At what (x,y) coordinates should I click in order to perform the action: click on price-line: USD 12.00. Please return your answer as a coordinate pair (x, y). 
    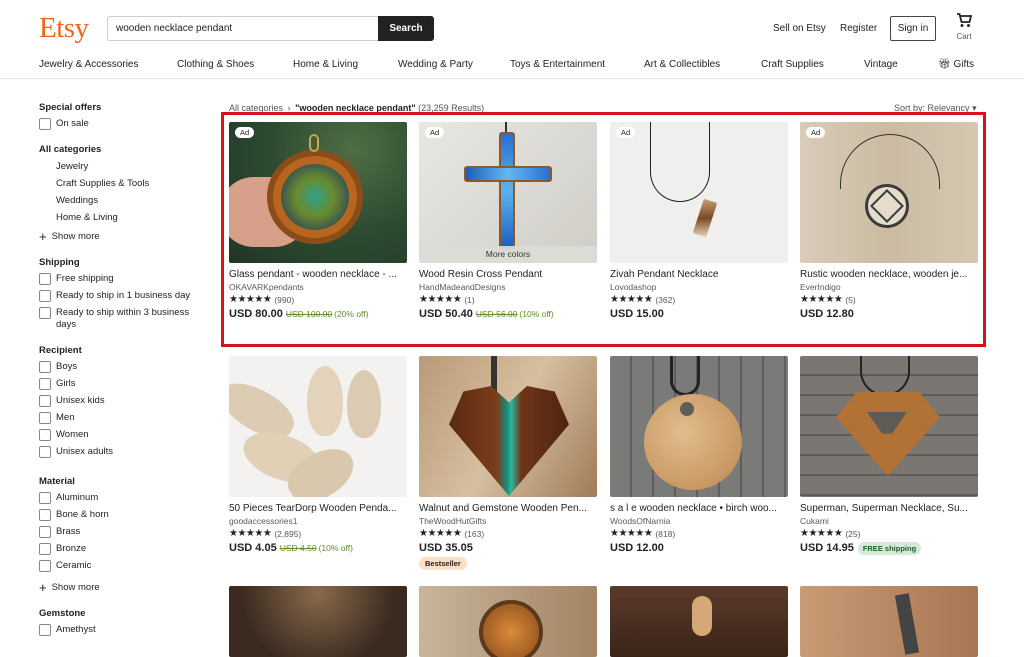
    Looking at the image, I should click on (637, 548).